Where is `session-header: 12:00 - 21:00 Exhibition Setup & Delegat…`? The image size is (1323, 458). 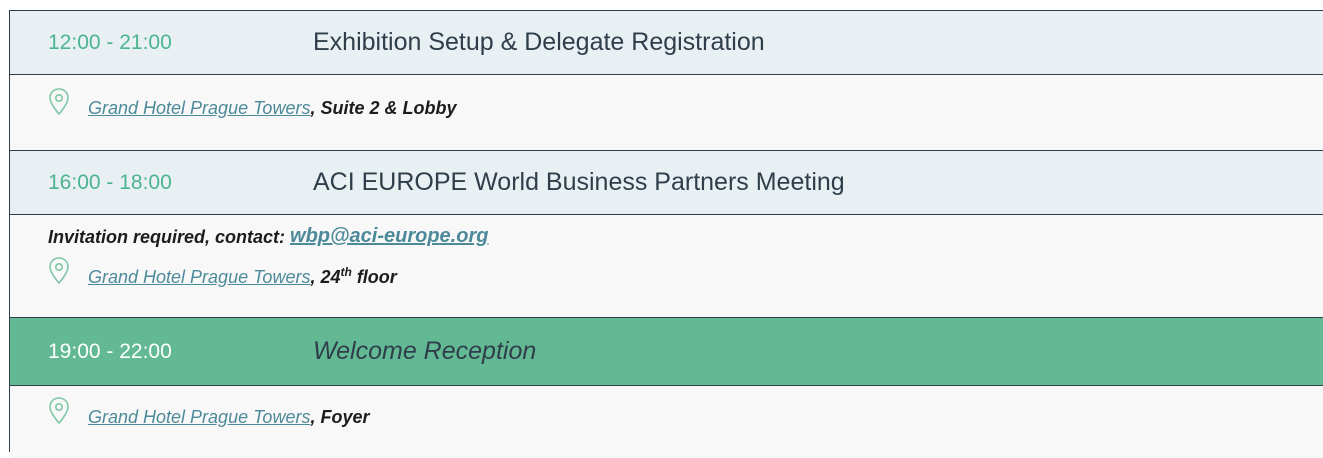
session-header: 12:00 - 21:00 Exhibition Setup & Delegat… is located at coordinates (666, 43).